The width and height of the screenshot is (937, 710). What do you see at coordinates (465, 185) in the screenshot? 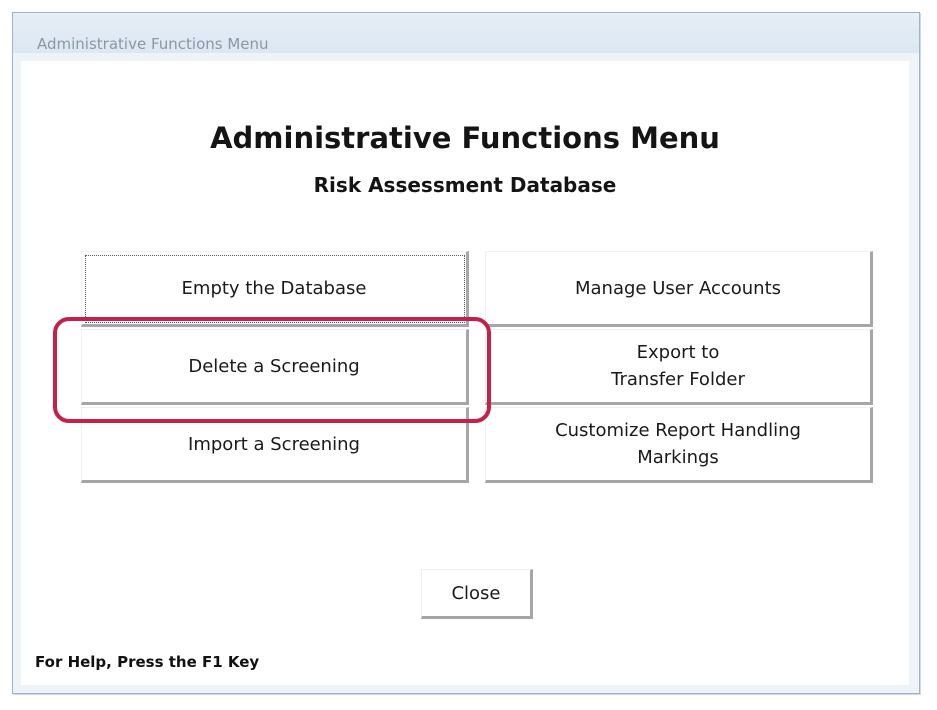
I see `page-subtitle: Risk Assessment Database` at bounding box center [465, 185].